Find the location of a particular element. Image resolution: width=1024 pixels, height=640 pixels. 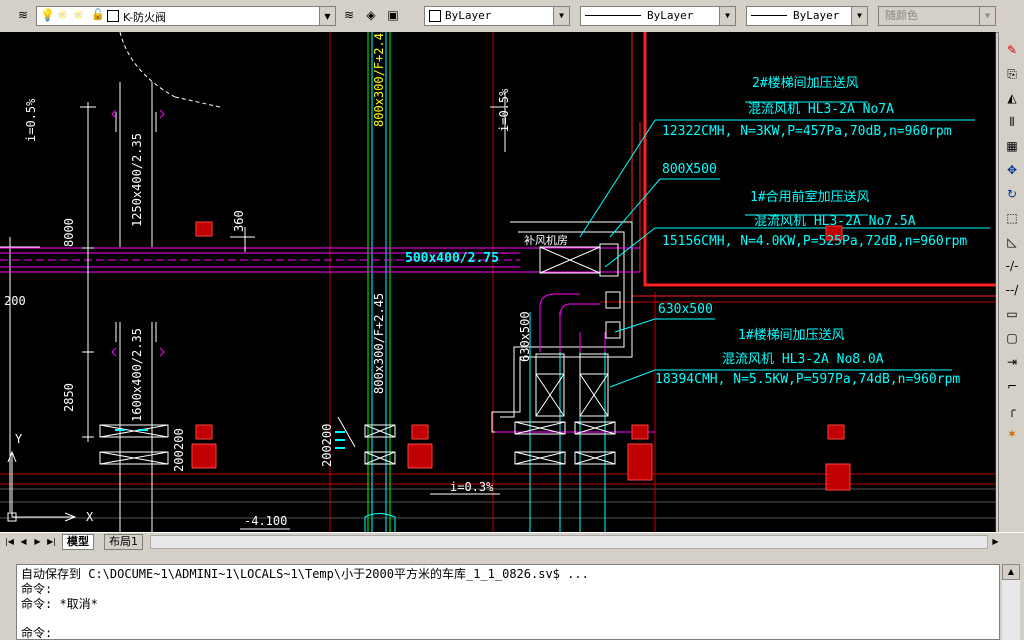

duct-label-1250: 1250x400/2.35 is located at coordinates (137, 180).